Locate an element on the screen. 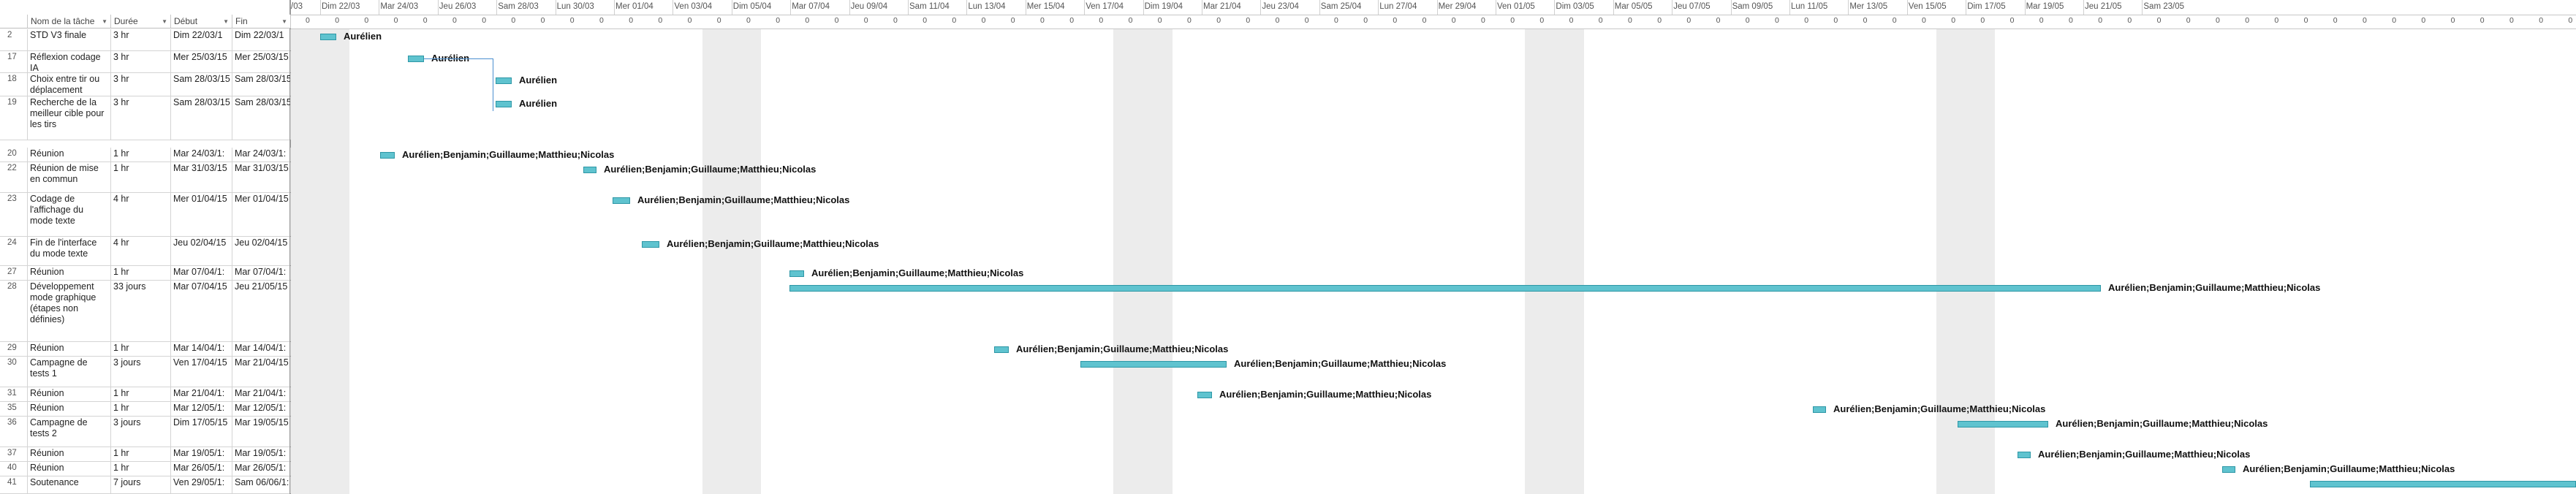 This screenshot has height=494, width=2576. task-row: 29 Réunion 1 hr Mar 14/04/1: Mar 14/04/1: is located at coordinates (145, 349).